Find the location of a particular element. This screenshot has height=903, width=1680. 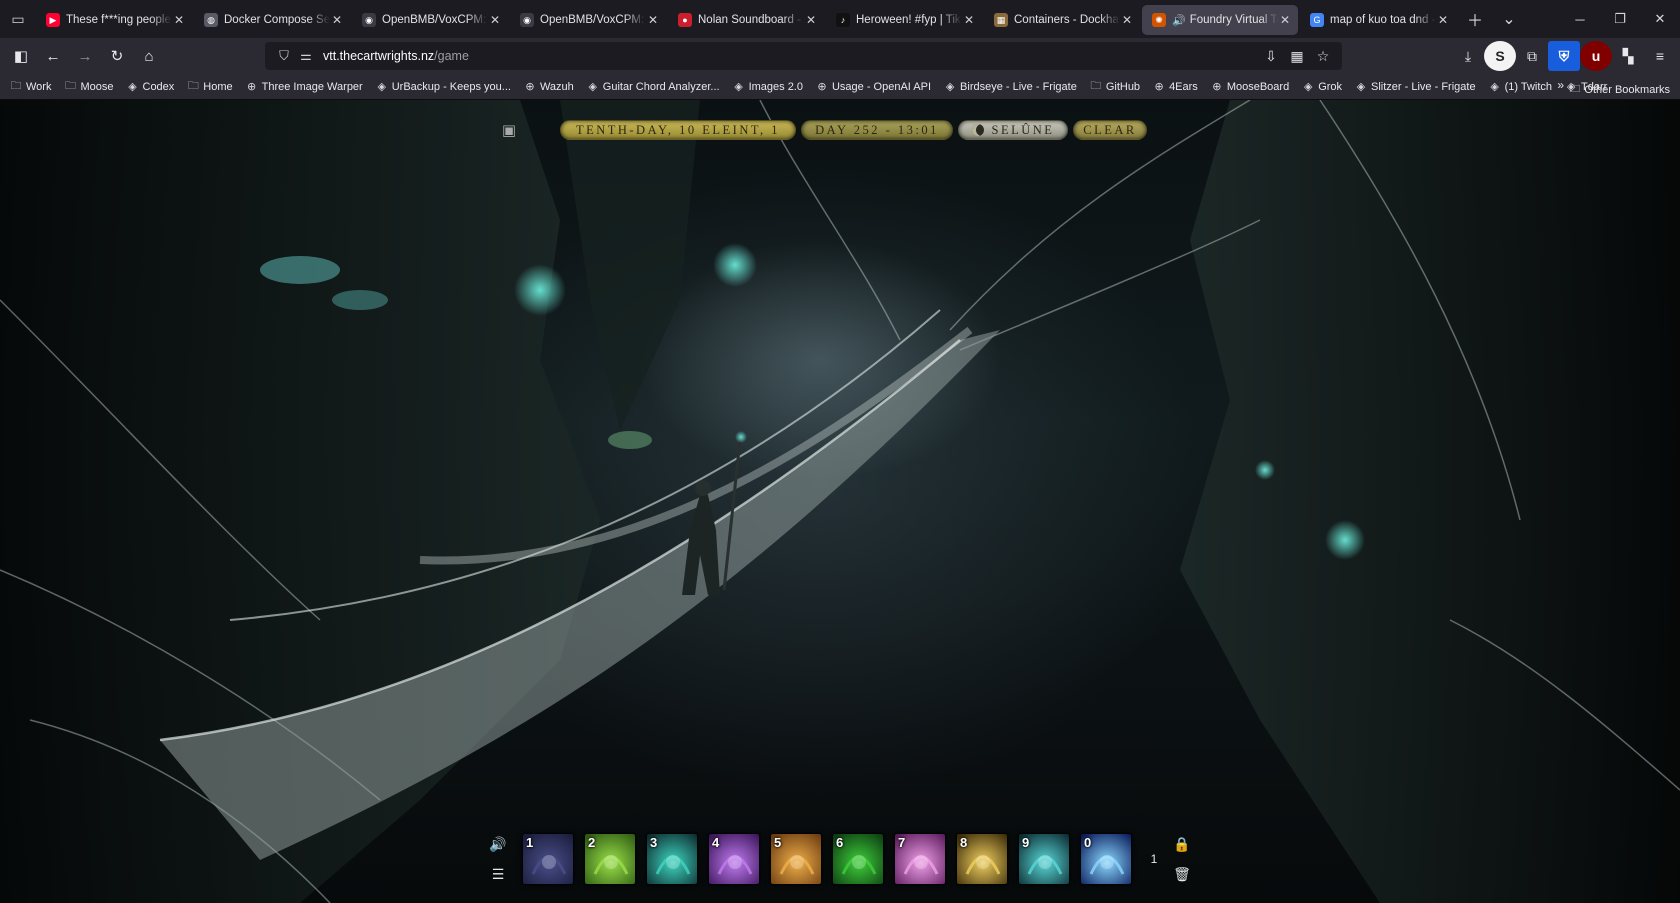

bookmarks-overflow-icon: » is located at coordinates (1560, 85).